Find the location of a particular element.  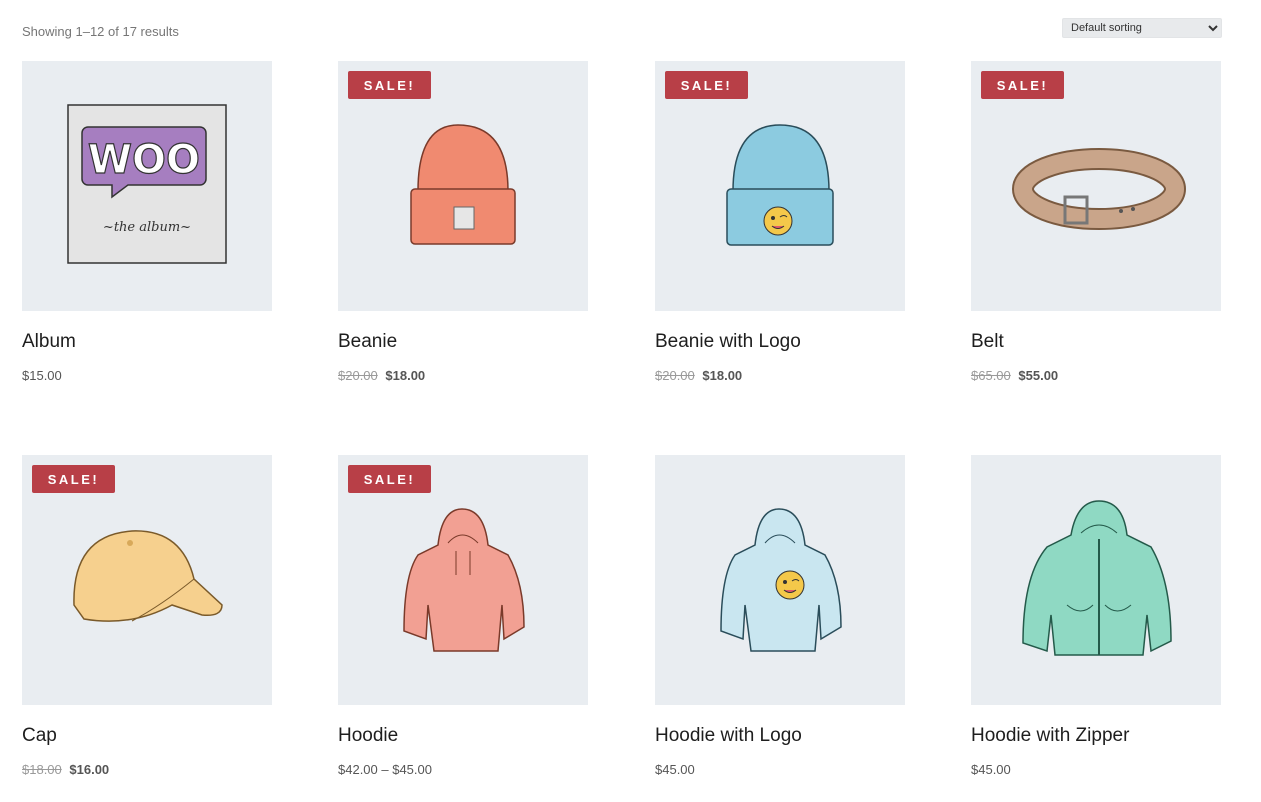

product-title: Hoodie with Zipper is located at coordinates (1050, 736).